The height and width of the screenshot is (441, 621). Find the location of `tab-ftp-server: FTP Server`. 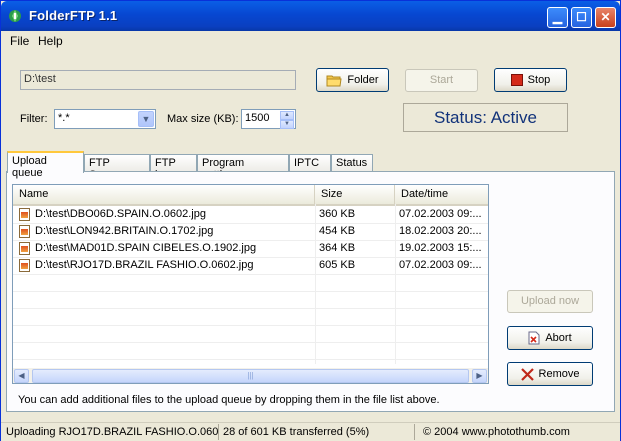

tab-ftp-server: FTP Server is located at coordinates (117, 167).